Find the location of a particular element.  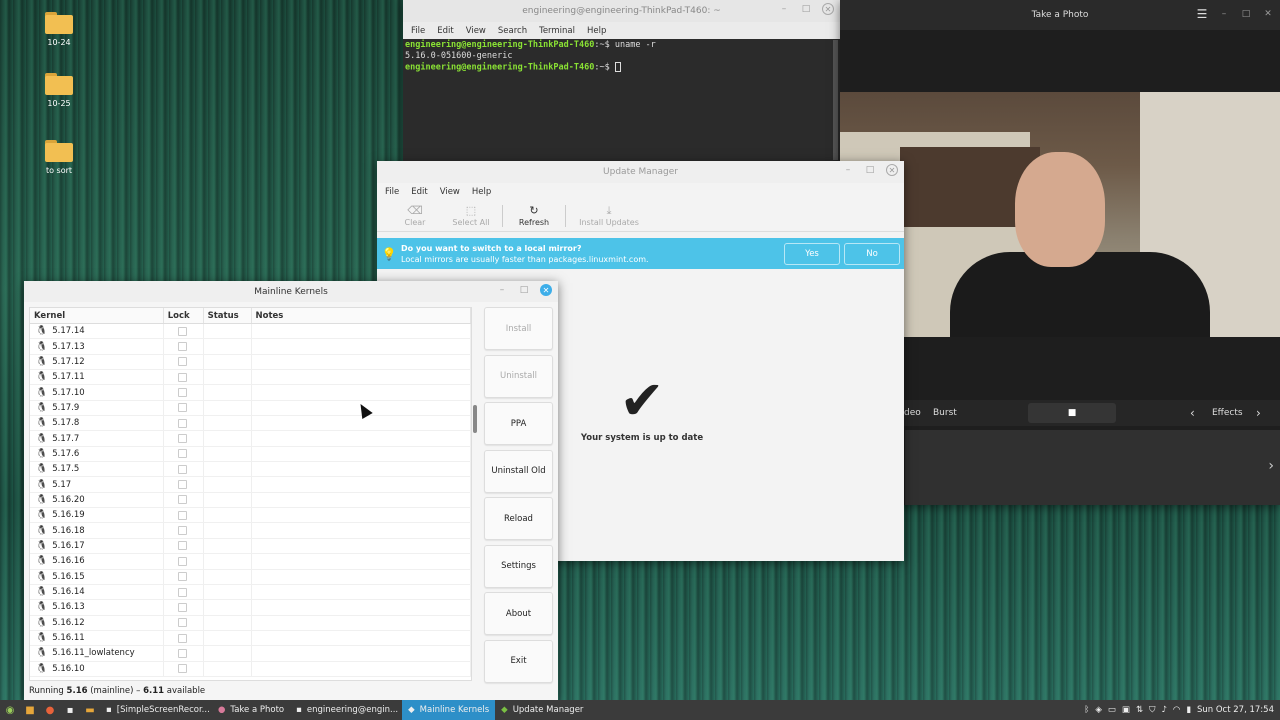

kernel-row: 🐧 5.17.12 is located at coordinates (250, 362).